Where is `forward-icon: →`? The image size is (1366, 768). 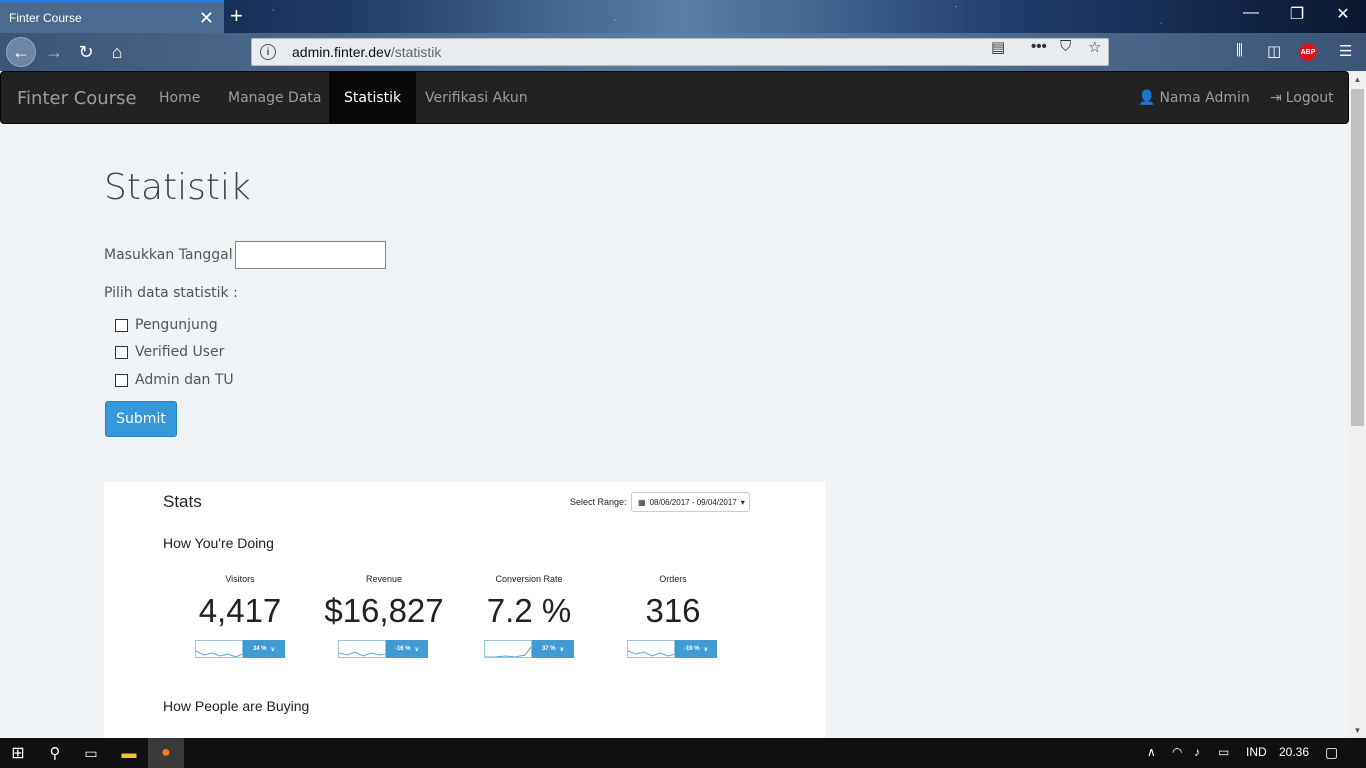 forward-icon: → is located at coordinates (54, 52).